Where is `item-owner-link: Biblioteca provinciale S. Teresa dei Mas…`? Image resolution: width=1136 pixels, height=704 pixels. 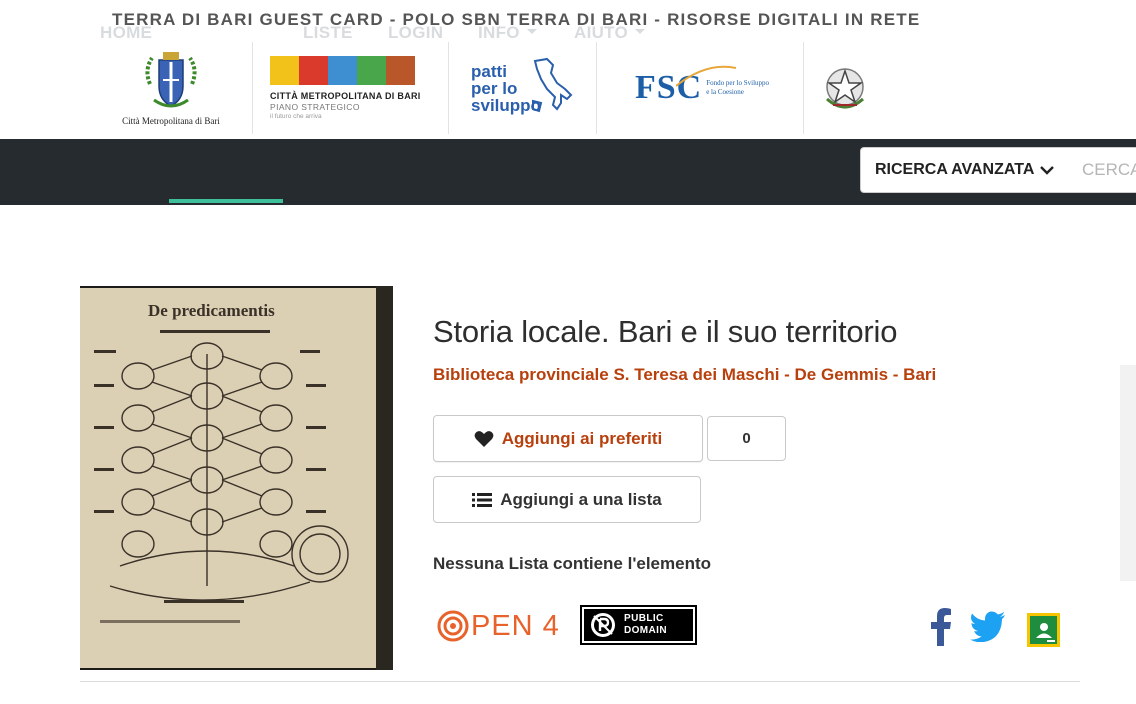
item-owner-link: Biblioteca provinciale S. Teresa dei Mas… is located at coordinates (684, 375).